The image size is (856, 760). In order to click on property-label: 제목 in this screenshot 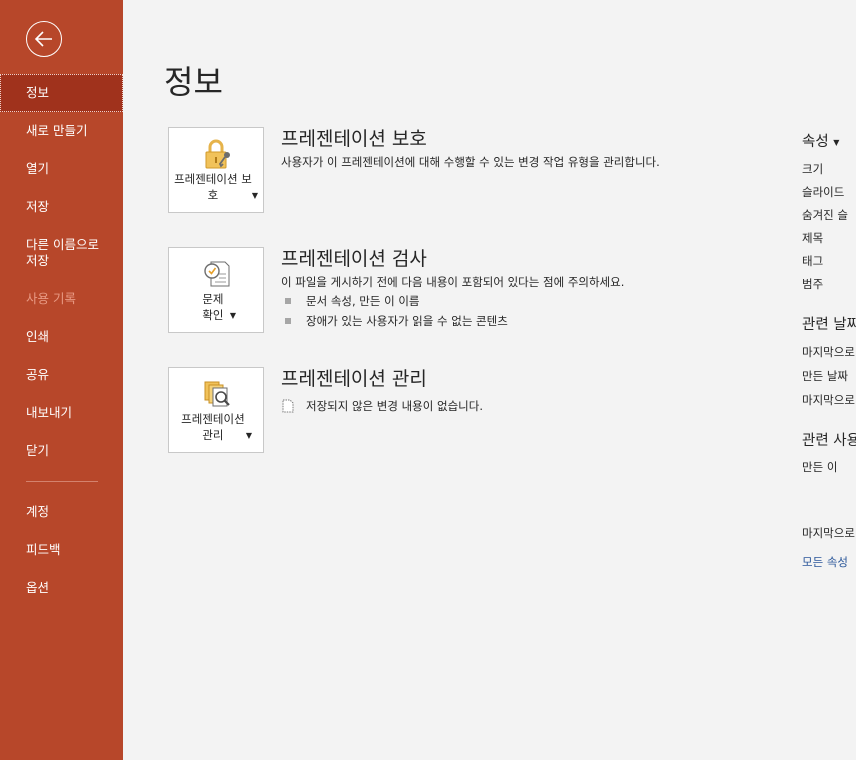, I will do `click(813, 238)`.